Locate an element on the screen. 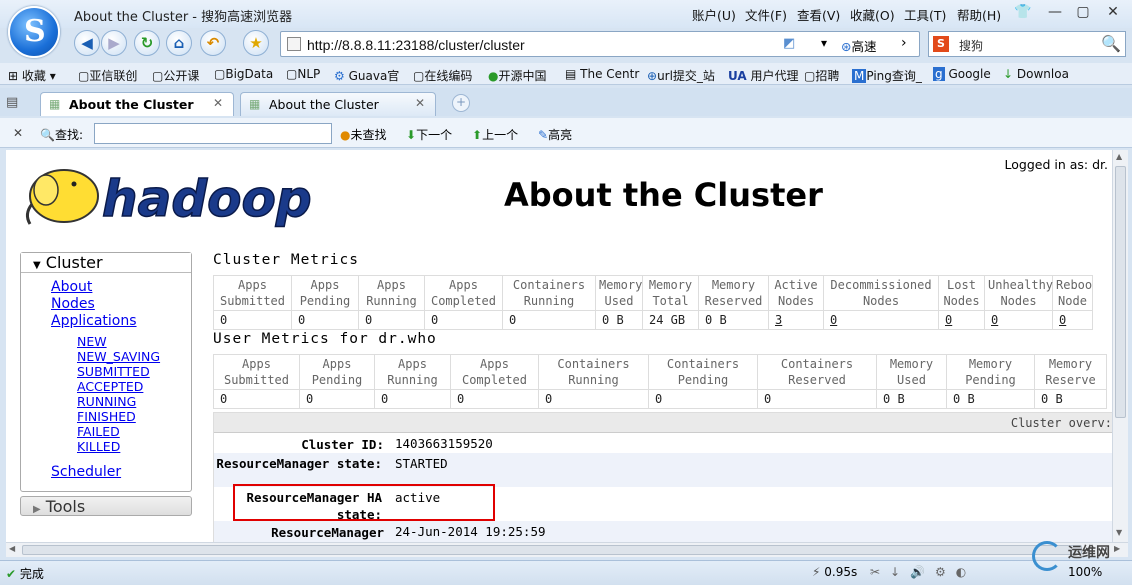 This screenshot has height=585, width=1132. refresh-icon: ↻ is located at coordinates (147, 43).